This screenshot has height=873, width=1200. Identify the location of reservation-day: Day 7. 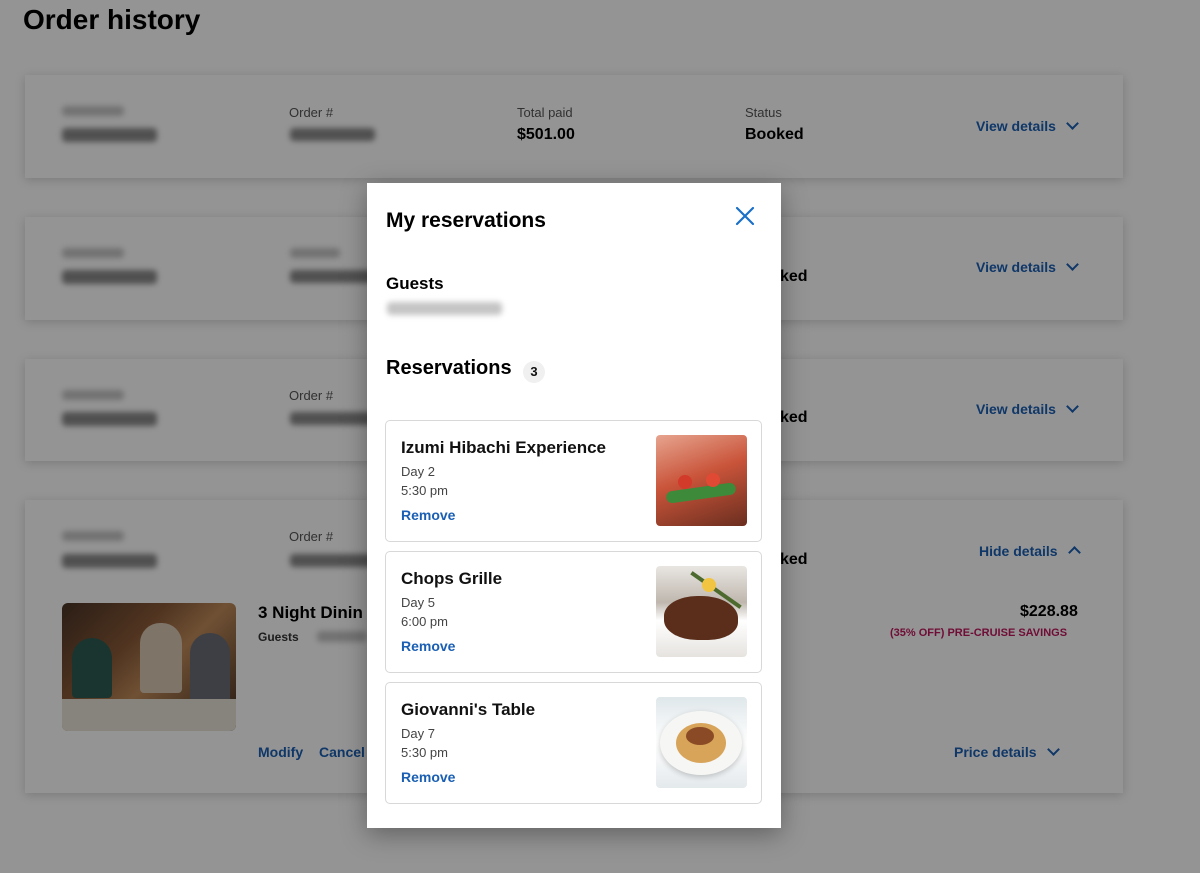
(418, 733).